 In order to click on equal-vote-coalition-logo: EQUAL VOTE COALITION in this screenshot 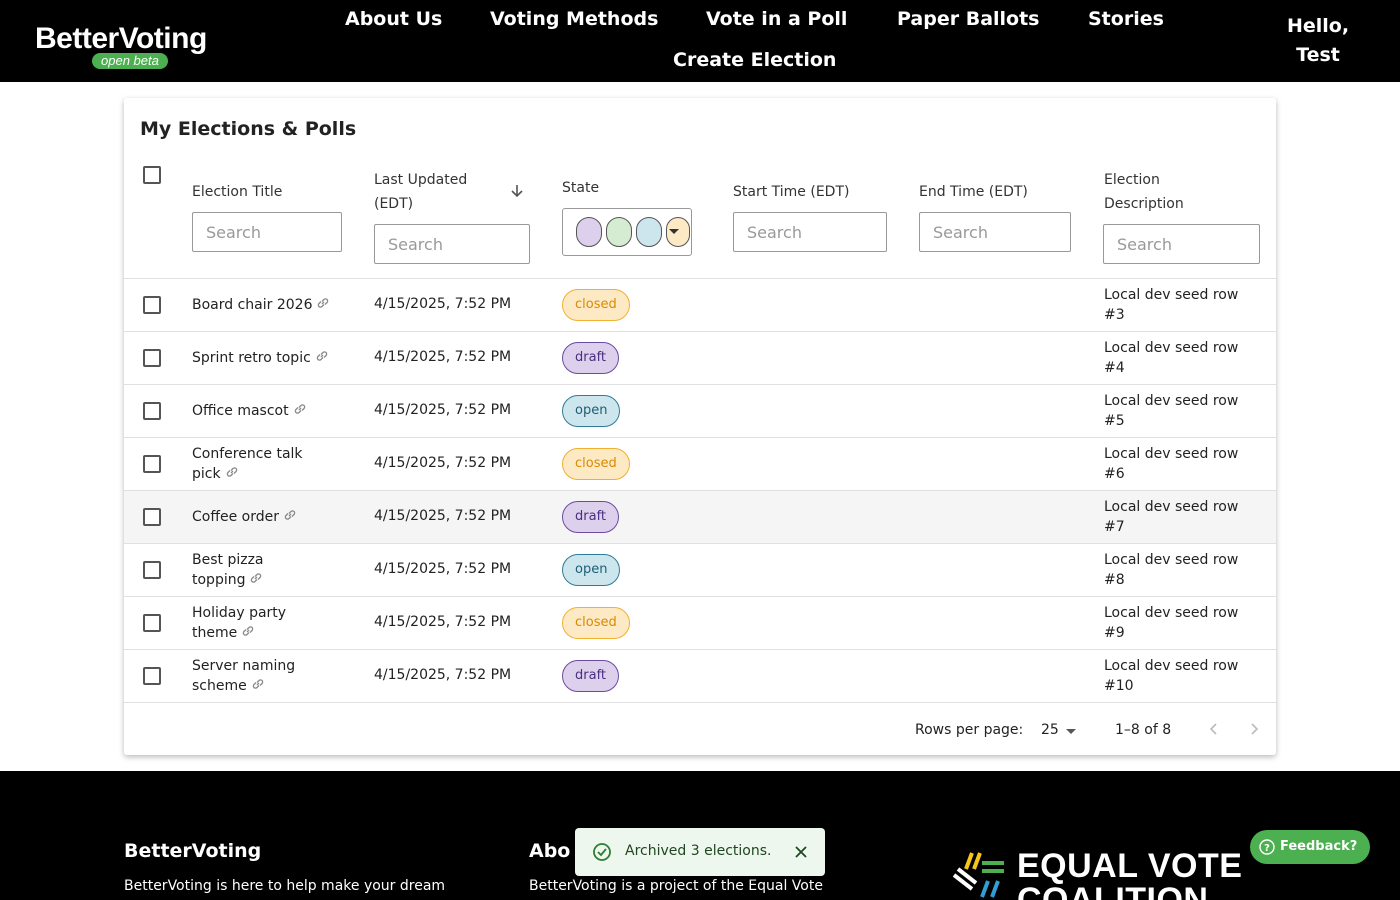, I will do `click(1097, 874)`.